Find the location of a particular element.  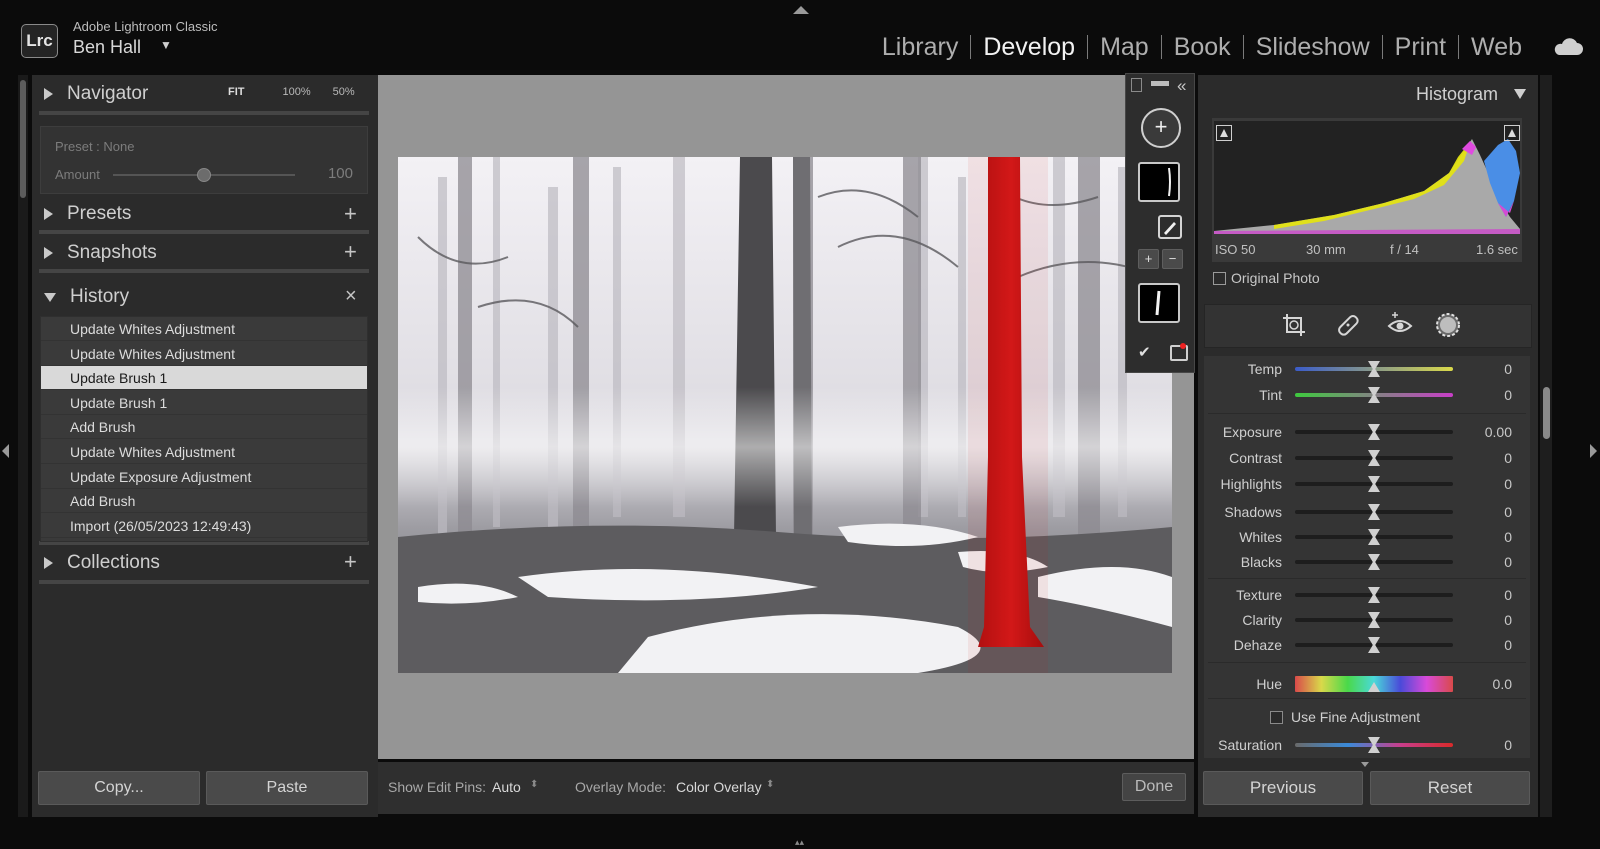

healing-tool-icon is located at coordinates (1348, 325).